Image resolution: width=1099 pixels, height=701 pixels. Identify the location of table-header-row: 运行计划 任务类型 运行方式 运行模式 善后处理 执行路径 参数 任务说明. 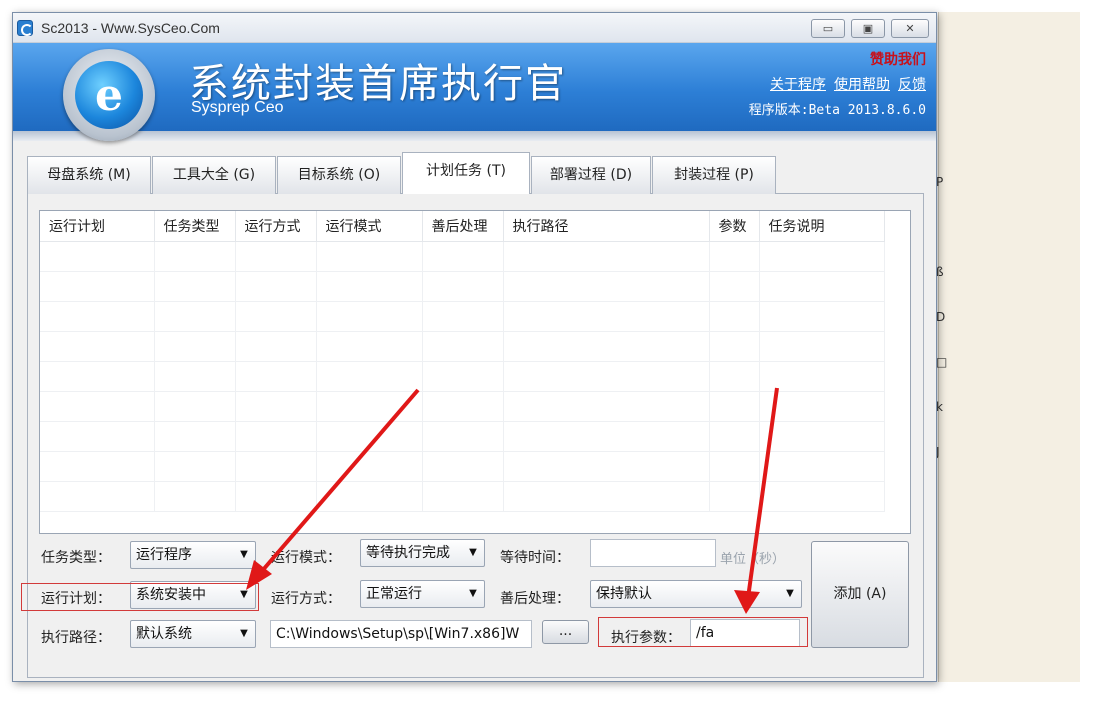
(462, 226).